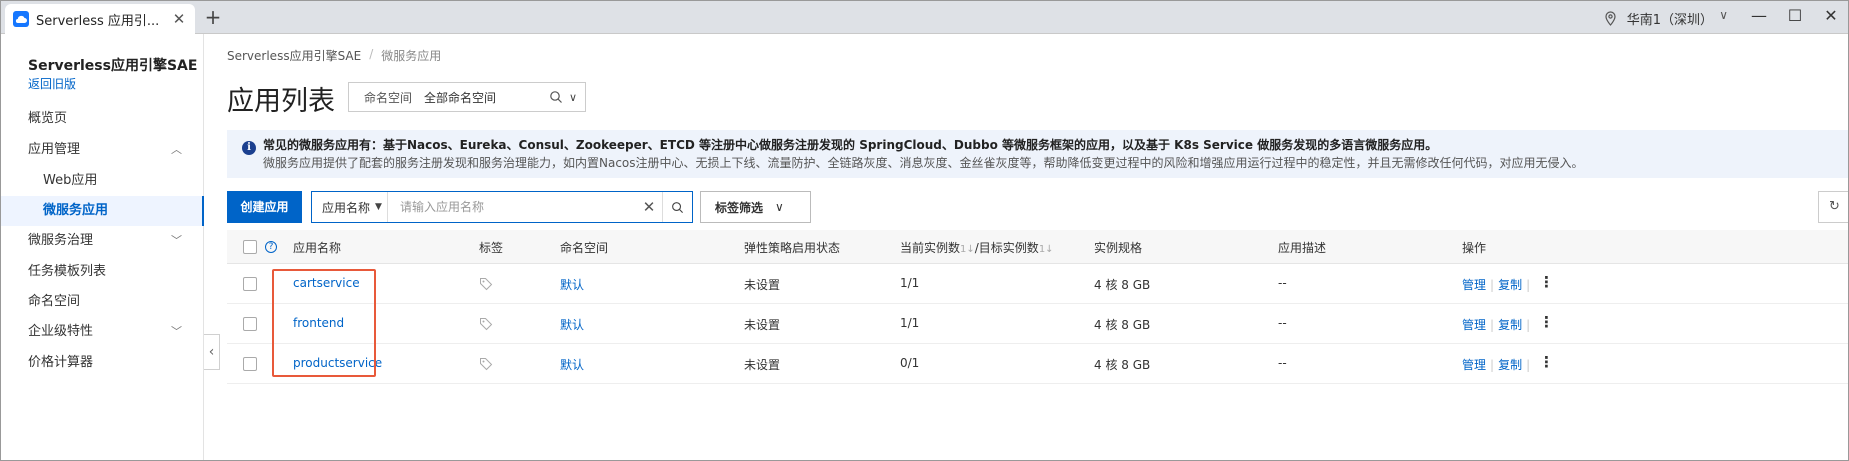  I want to click on row-actions: 管理 | 复制 |, so click(1498, 284).